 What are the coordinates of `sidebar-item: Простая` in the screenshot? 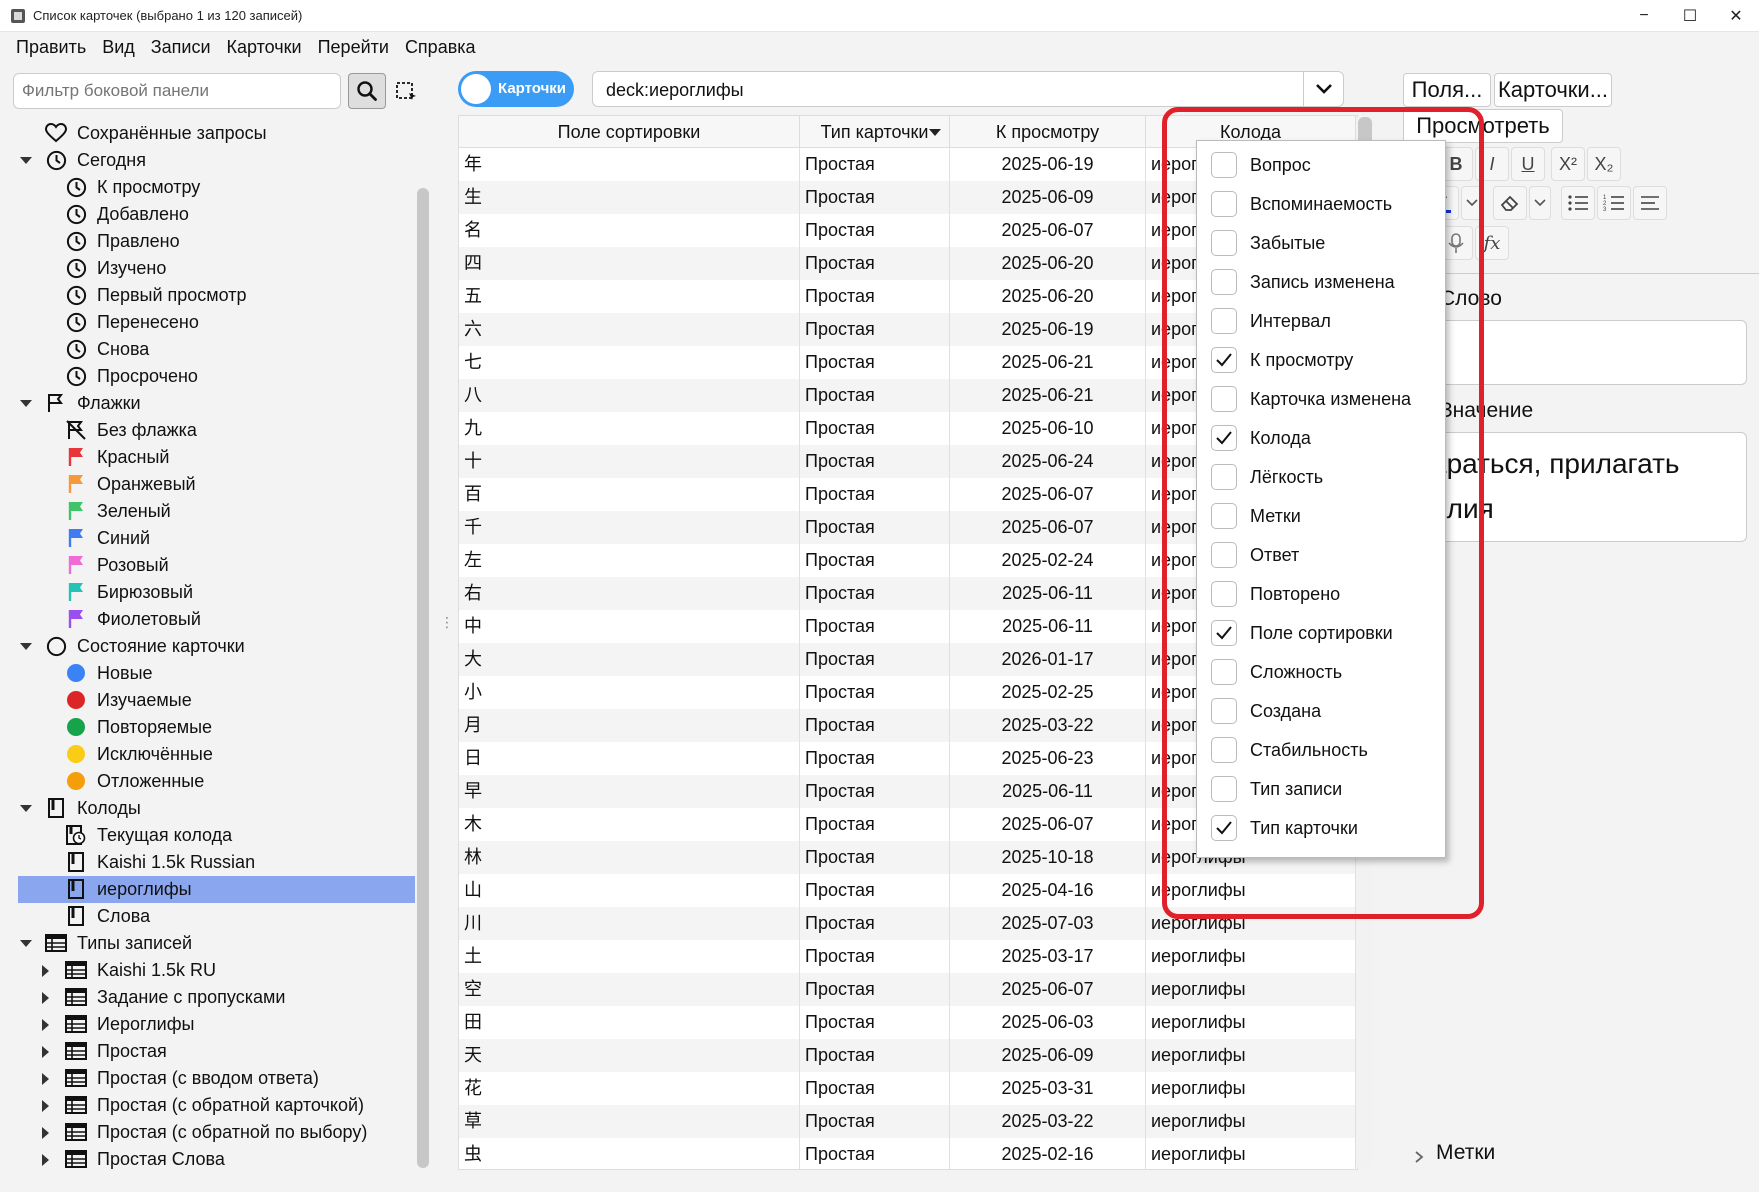 It's located at (216, 1051).